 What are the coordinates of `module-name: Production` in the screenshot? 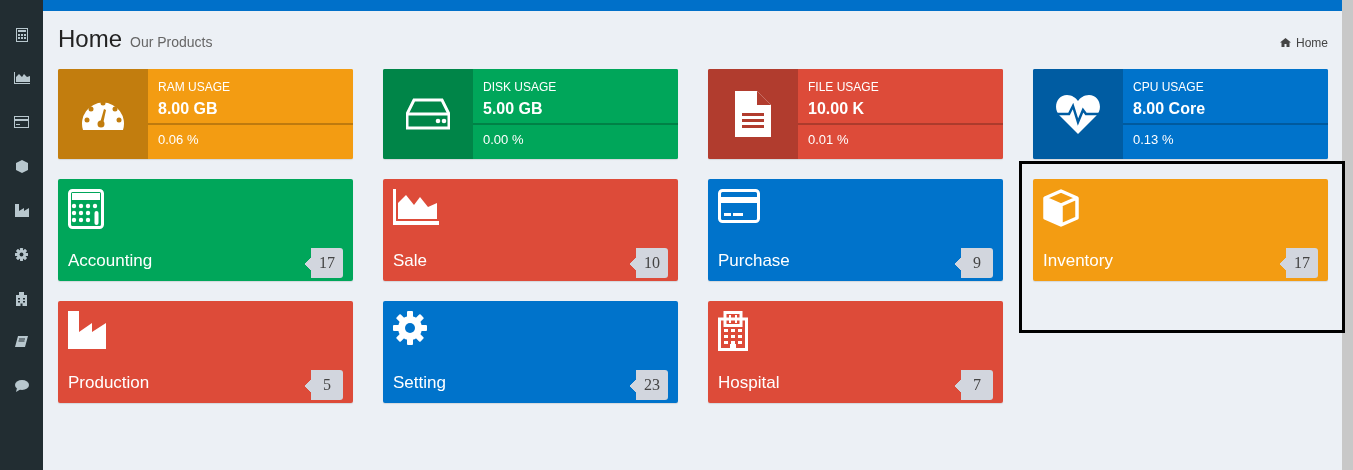 It's located at (109, 383).